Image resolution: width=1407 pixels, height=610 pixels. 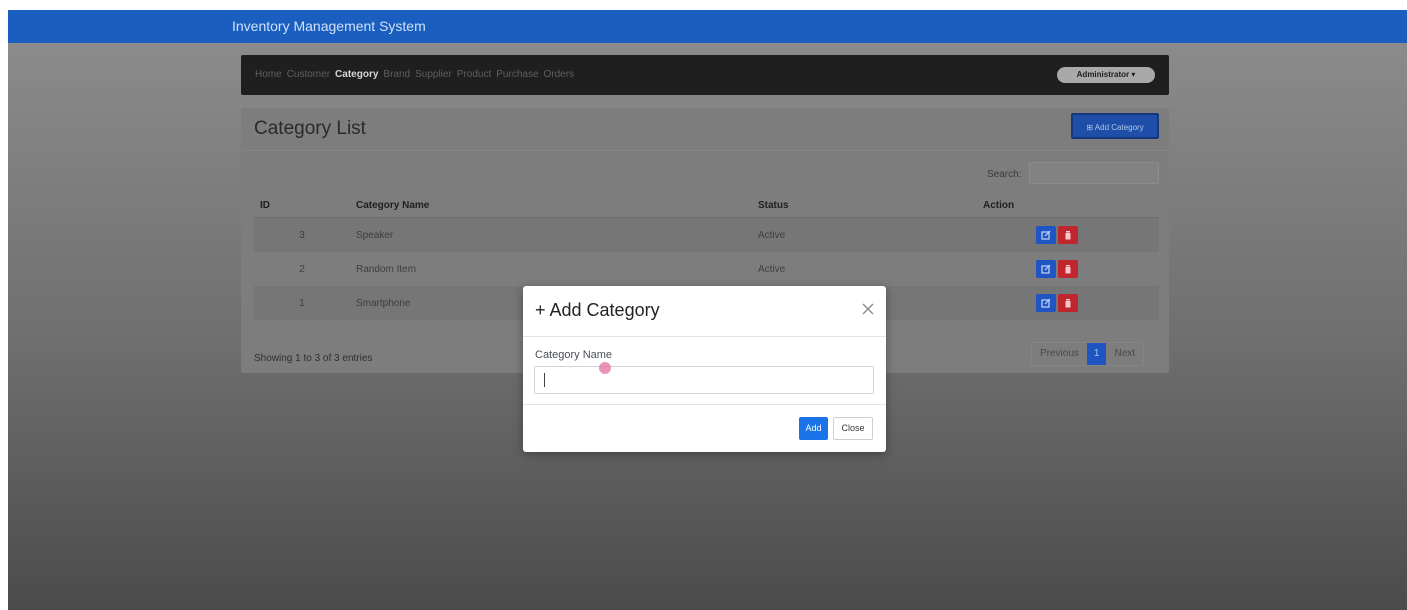 What do you see at coordinates (705, 129) in the screenshot?
I see `panel-header: Category List ⊞ Add Category` at bounding box center [705, 129].